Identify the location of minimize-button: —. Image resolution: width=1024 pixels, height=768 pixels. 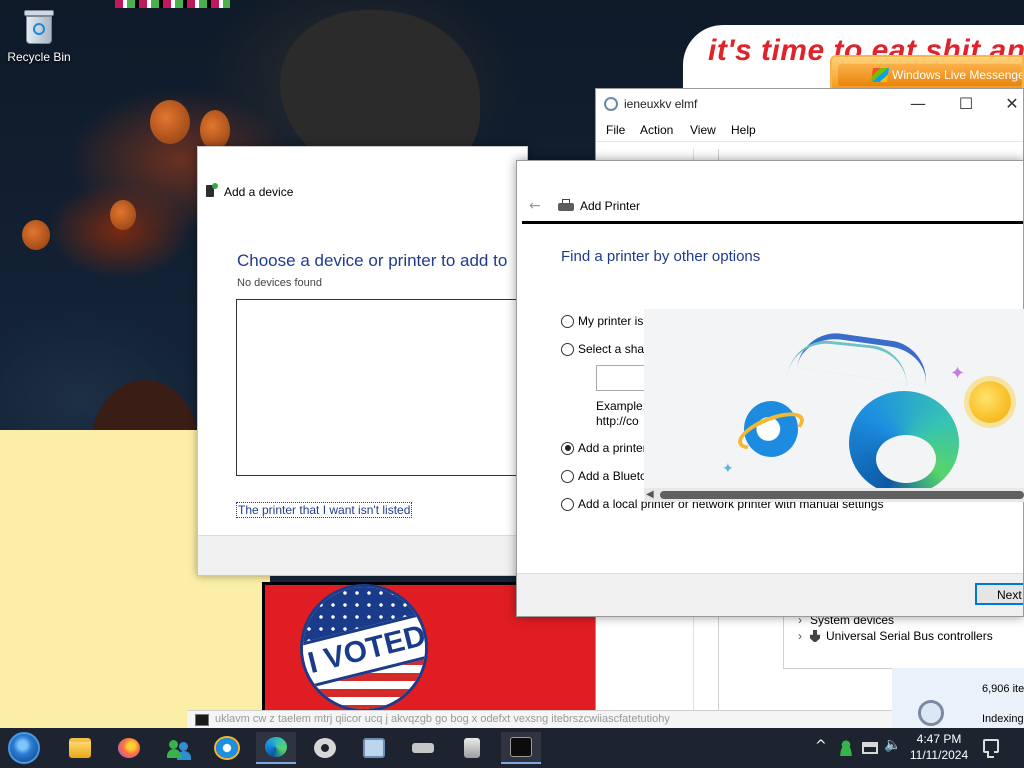
(918, 104).